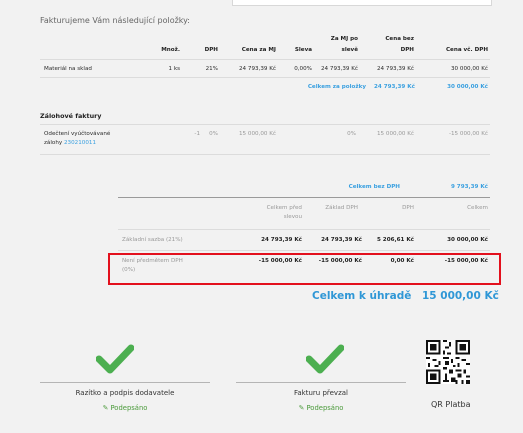 This screenshot has height=433, width=523. Describe the element at coordinates (68, 69) in the screenshot. I see `item-name: Materiál na sklad` at that location.